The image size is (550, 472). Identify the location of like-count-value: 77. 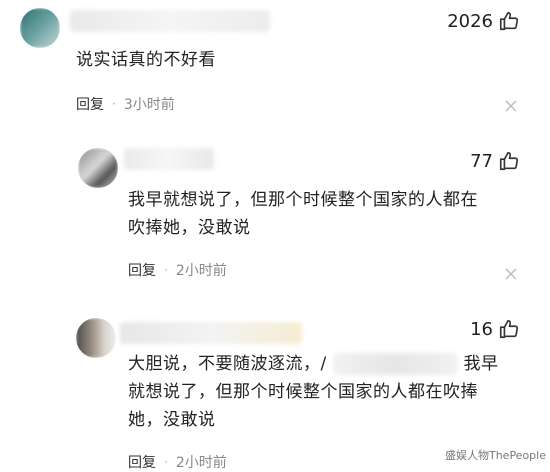
(481, 161).